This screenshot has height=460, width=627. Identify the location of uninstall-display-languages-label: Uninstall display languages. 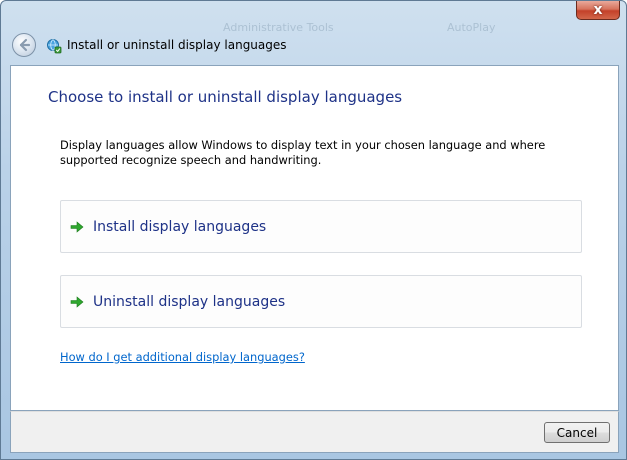
(189, 301).